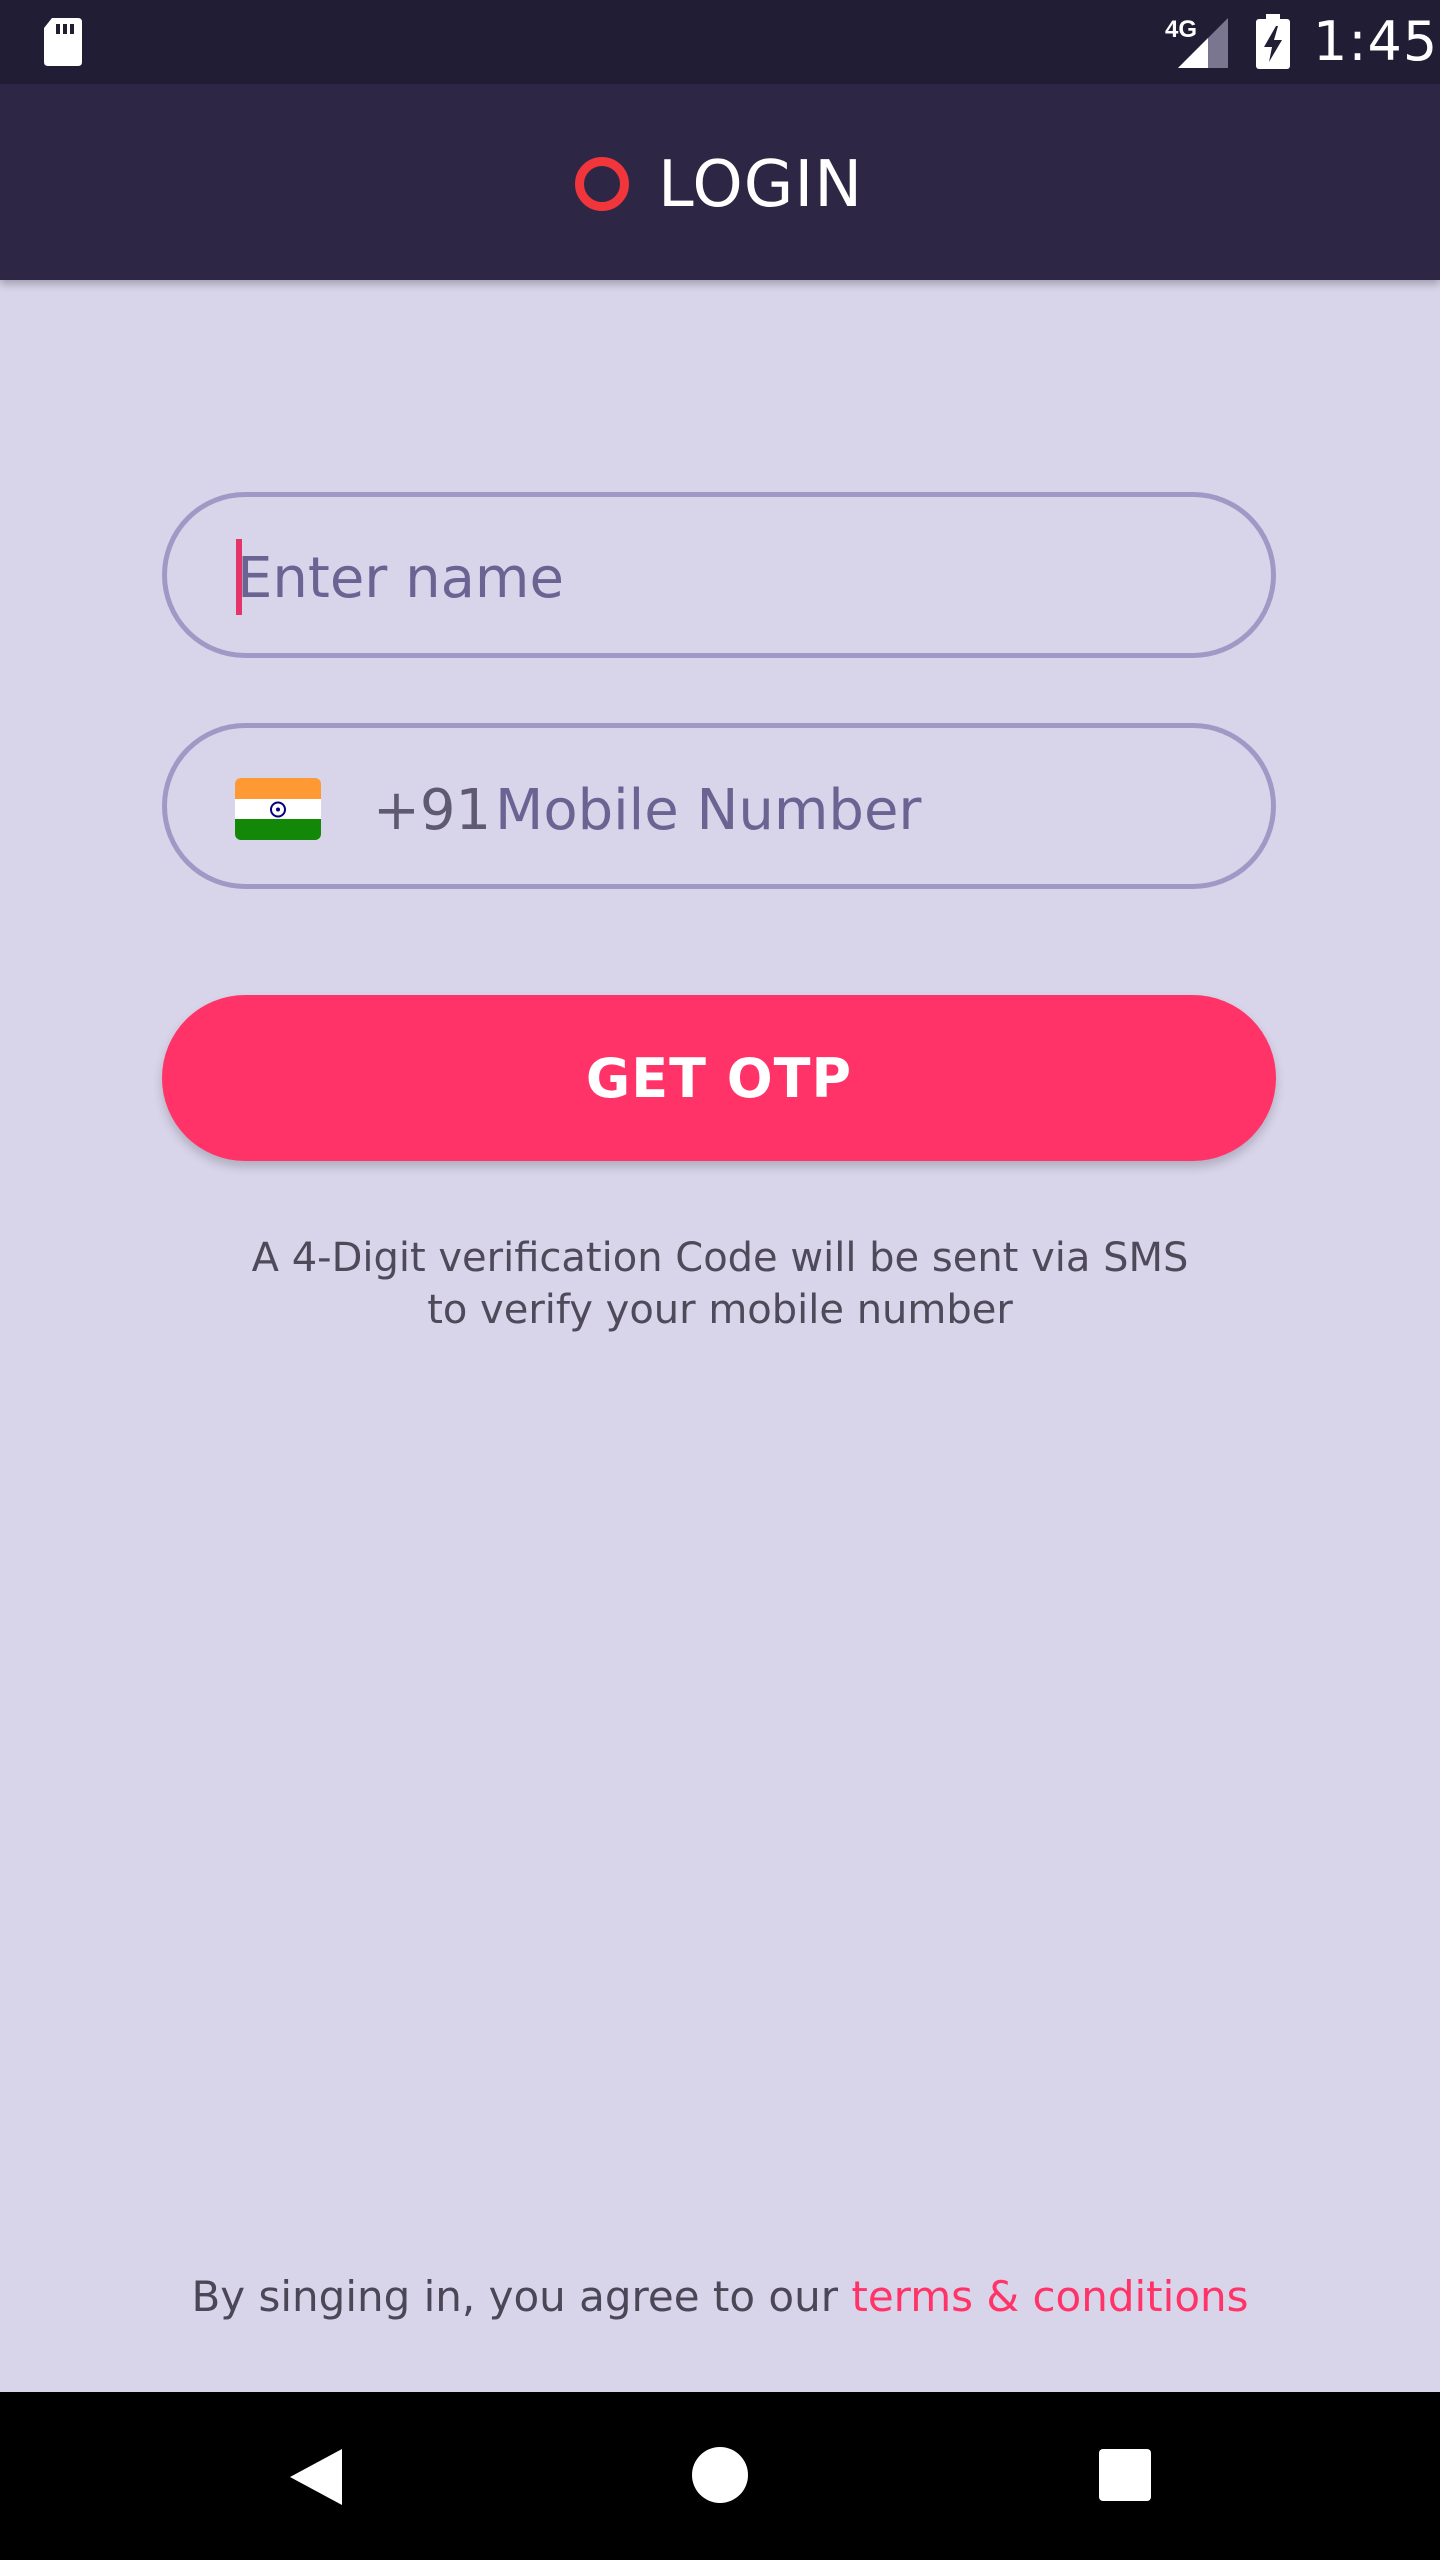 The width and height of the screenshot is (1440, 2560). I want to click on terms-prefix: By singing in, you agree to our, so click(521, 2296).